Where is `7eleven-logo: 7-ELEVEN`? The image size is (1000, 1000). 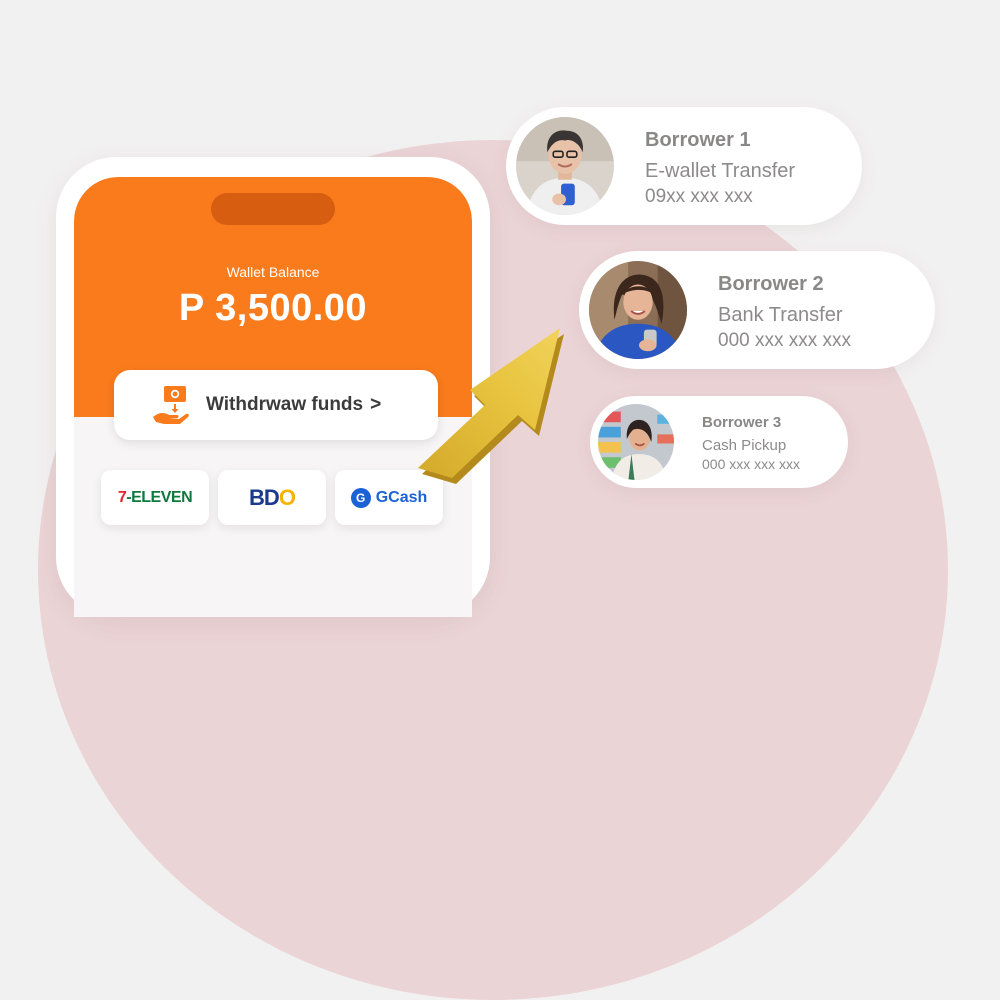
7eleven-logo: 7-ELEVEN is located at coordinates (155, 497).